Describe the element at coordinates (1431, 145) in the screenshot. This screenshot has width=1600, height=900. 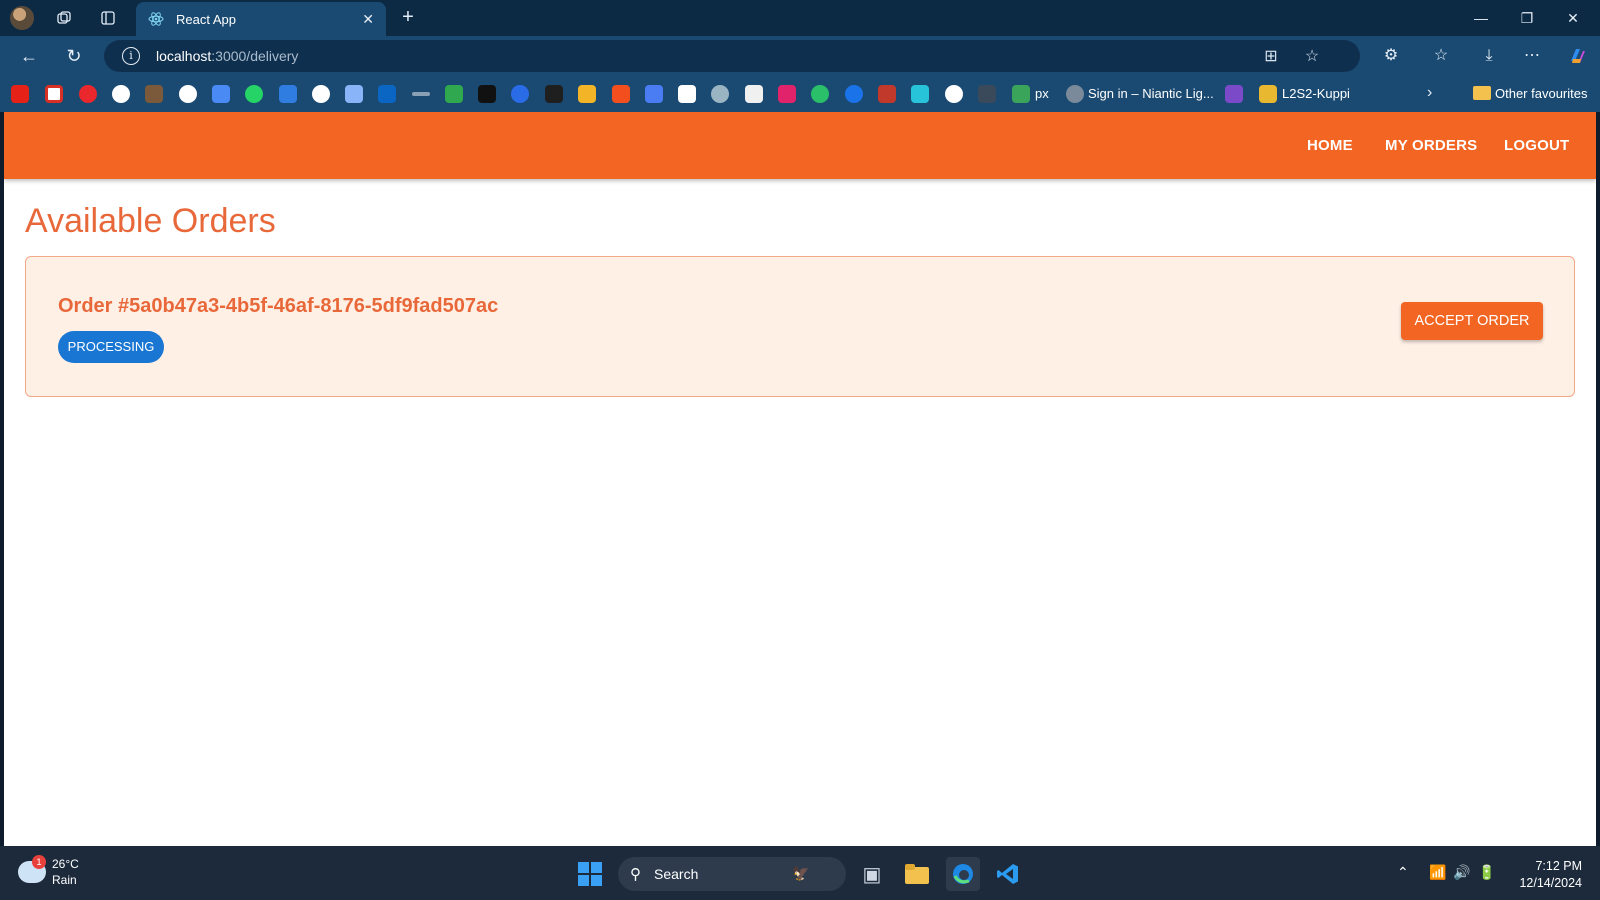
I see `nav-my-orders-link: MY ORDERS` at that location.